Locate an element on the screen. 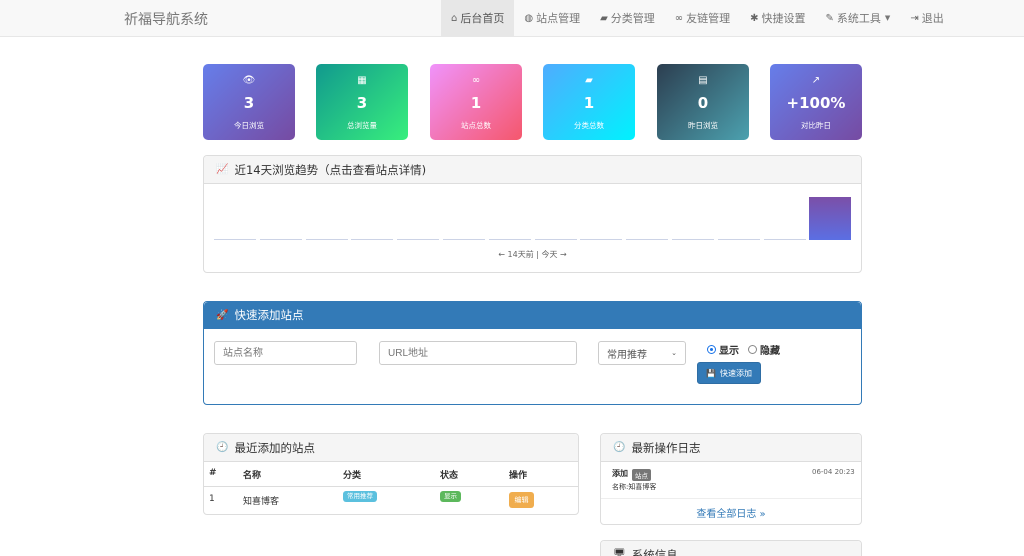 The width and height of the screenshot is (1024, 556). log-timestamp: 06-04 20:23 is located at coordinates (833, 472).